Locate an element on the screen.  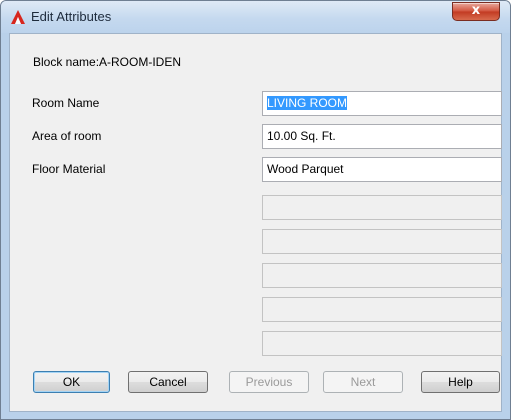
previous-button: Previous is located at coordinates (269, 382).